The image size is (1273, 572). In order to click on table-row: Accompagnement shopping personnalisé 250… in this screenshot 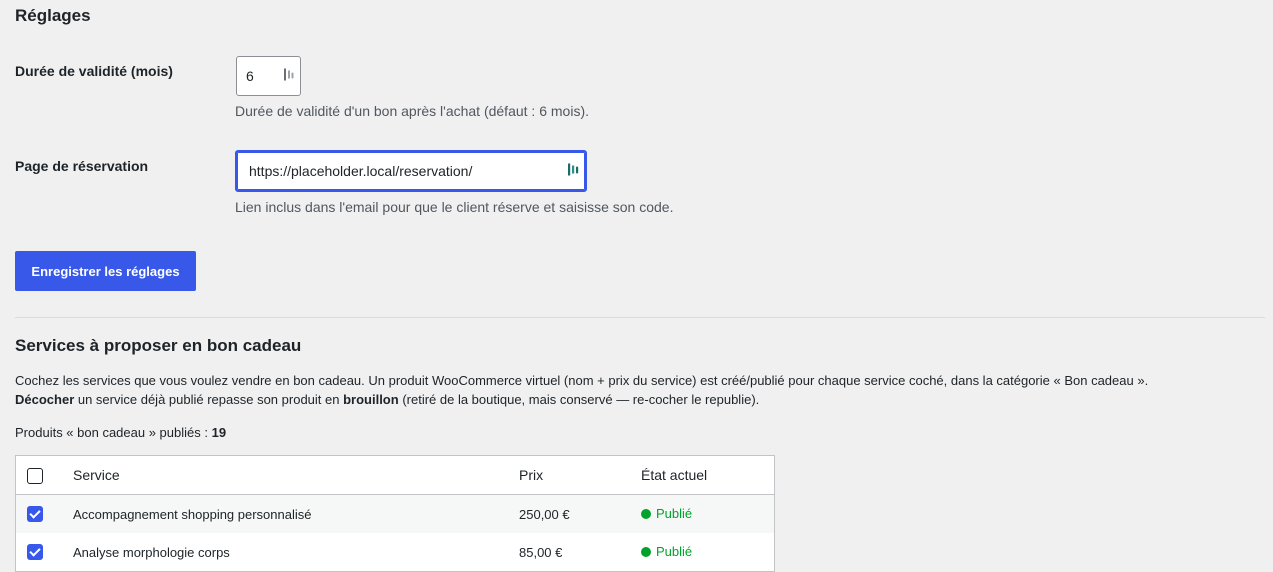, I will do `click(395, 513)`.